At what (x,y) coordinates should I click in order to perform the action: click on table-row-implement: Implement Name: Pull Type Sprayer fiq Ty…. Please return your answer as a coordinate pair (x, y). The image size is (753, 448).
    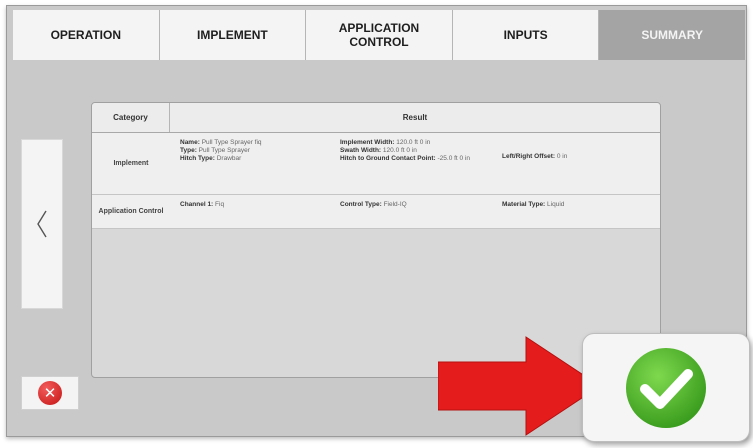
    Looking at the image, I should click on (376, 164).